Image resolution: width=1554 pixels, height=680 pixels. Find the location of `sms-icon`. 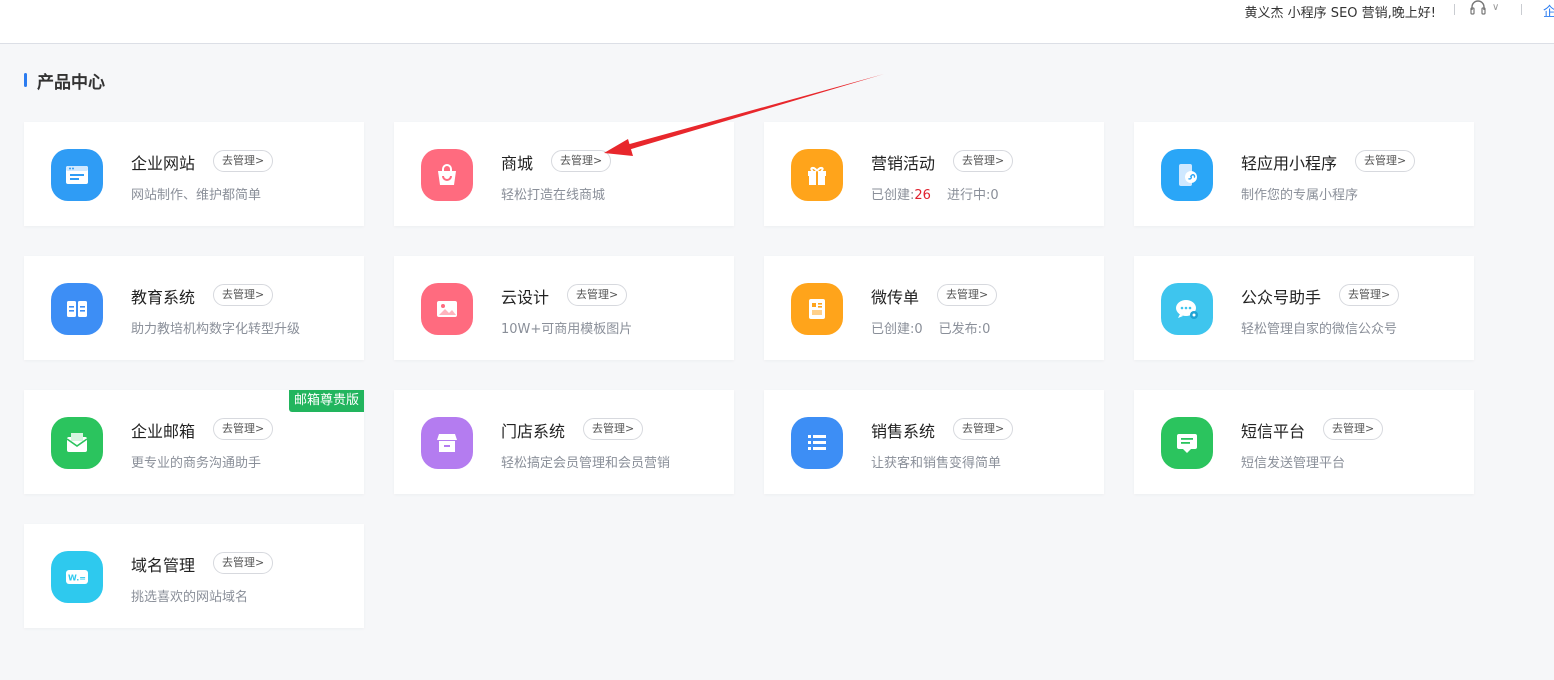

sms-icon is located at coordinates (1187, 443).